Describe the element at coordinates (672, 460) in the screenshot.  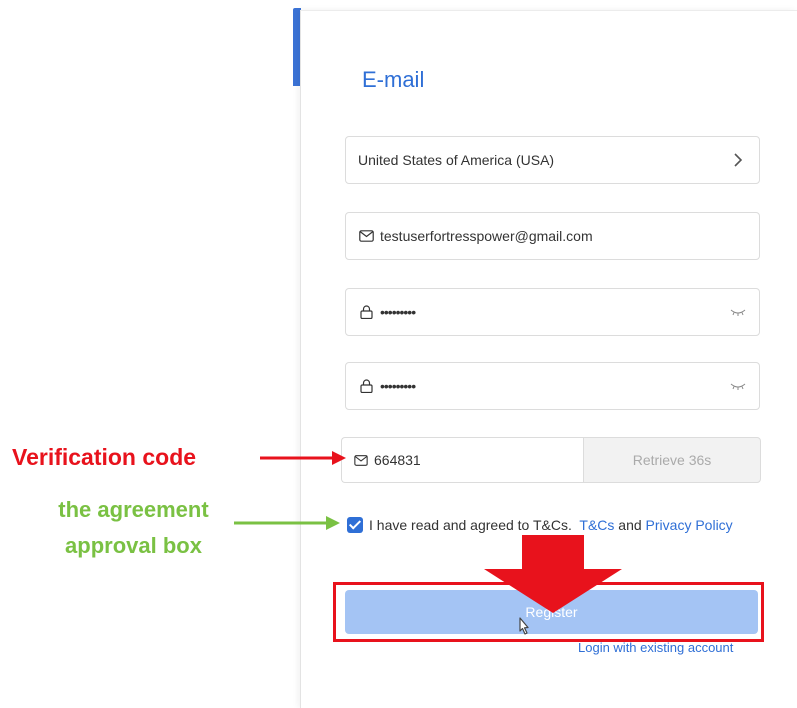
I see `retrieve-code-button: Retrieve 36s` at that location.